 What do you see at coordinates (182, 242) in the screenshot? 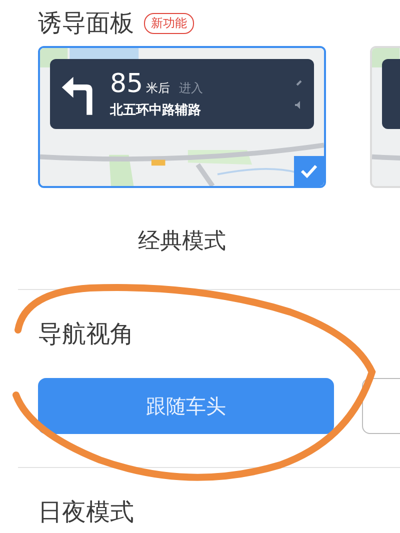
I see `panel-style-caption: 经典模式` at bounding box center [182, 242].